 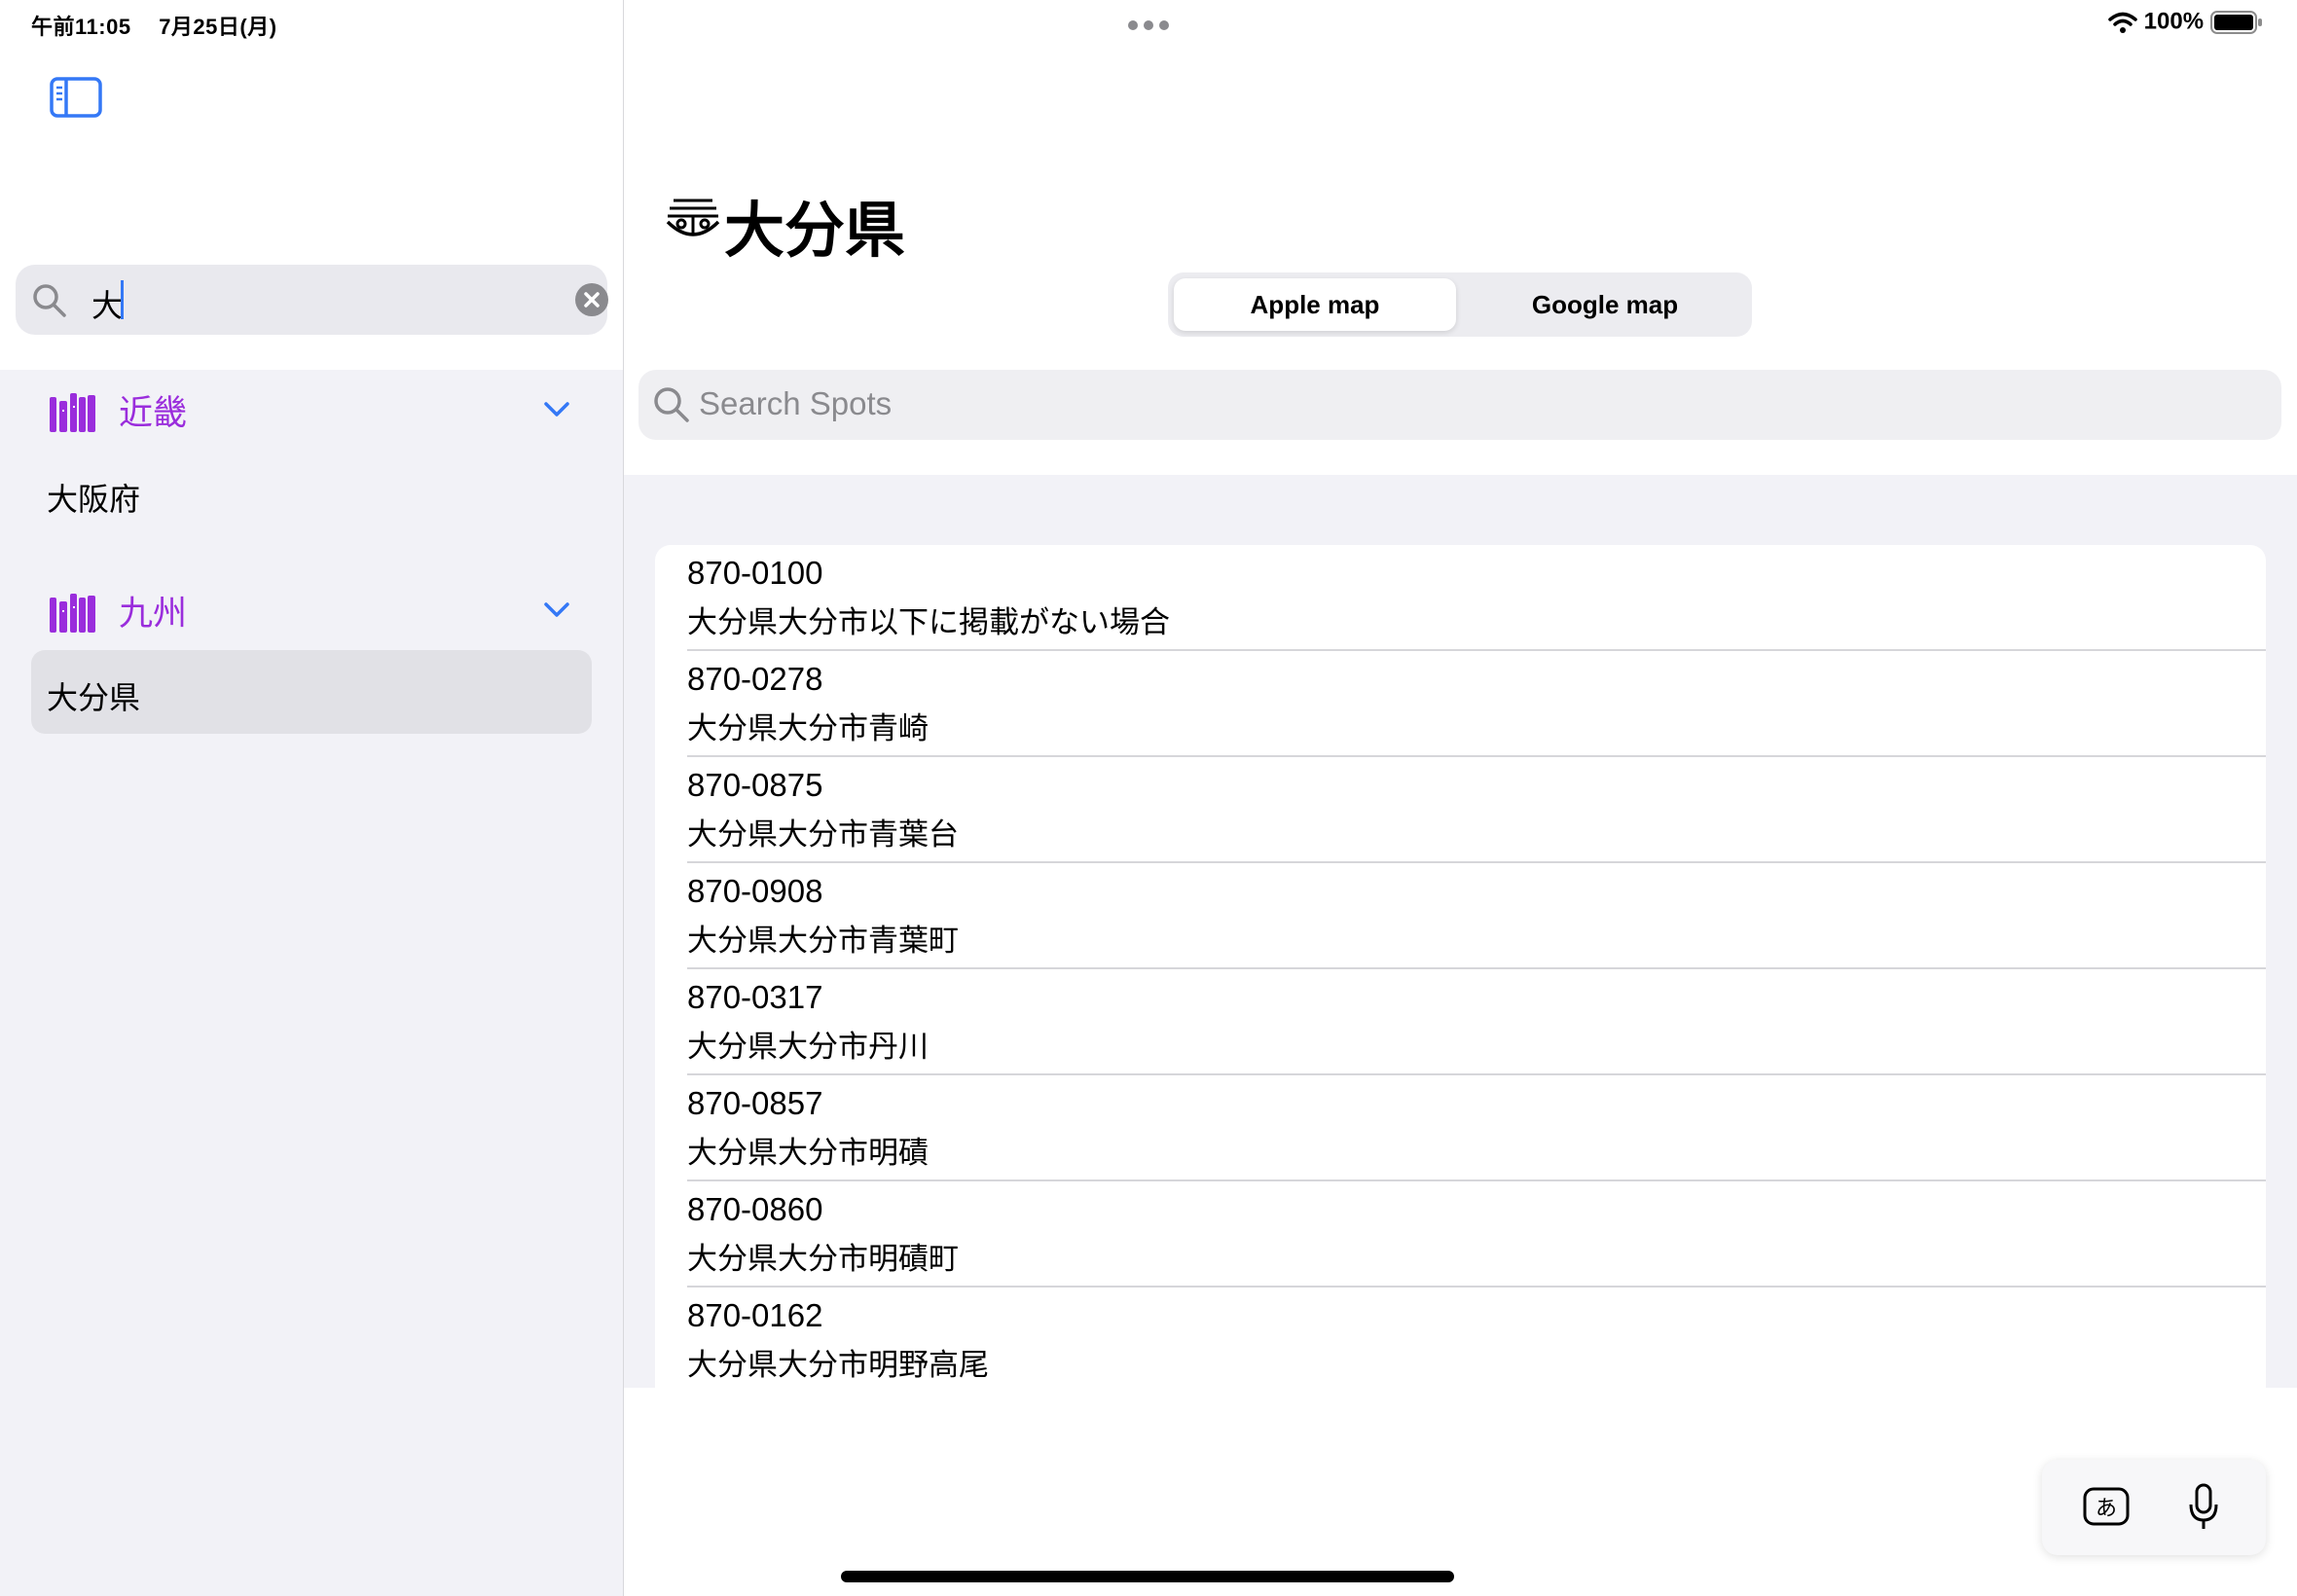 I want to click on list-item: 870-0875 大分県大分市青葉台, so click(x=1460, y=810).